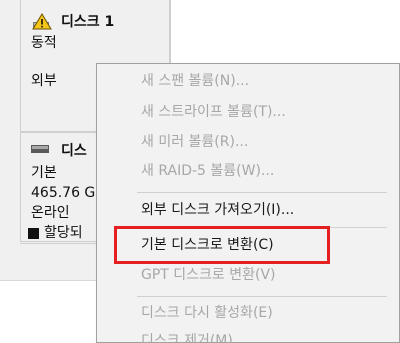 This screenshot has height=343, width=400. I want to click on warning-disk-icon, so click(42, 21).